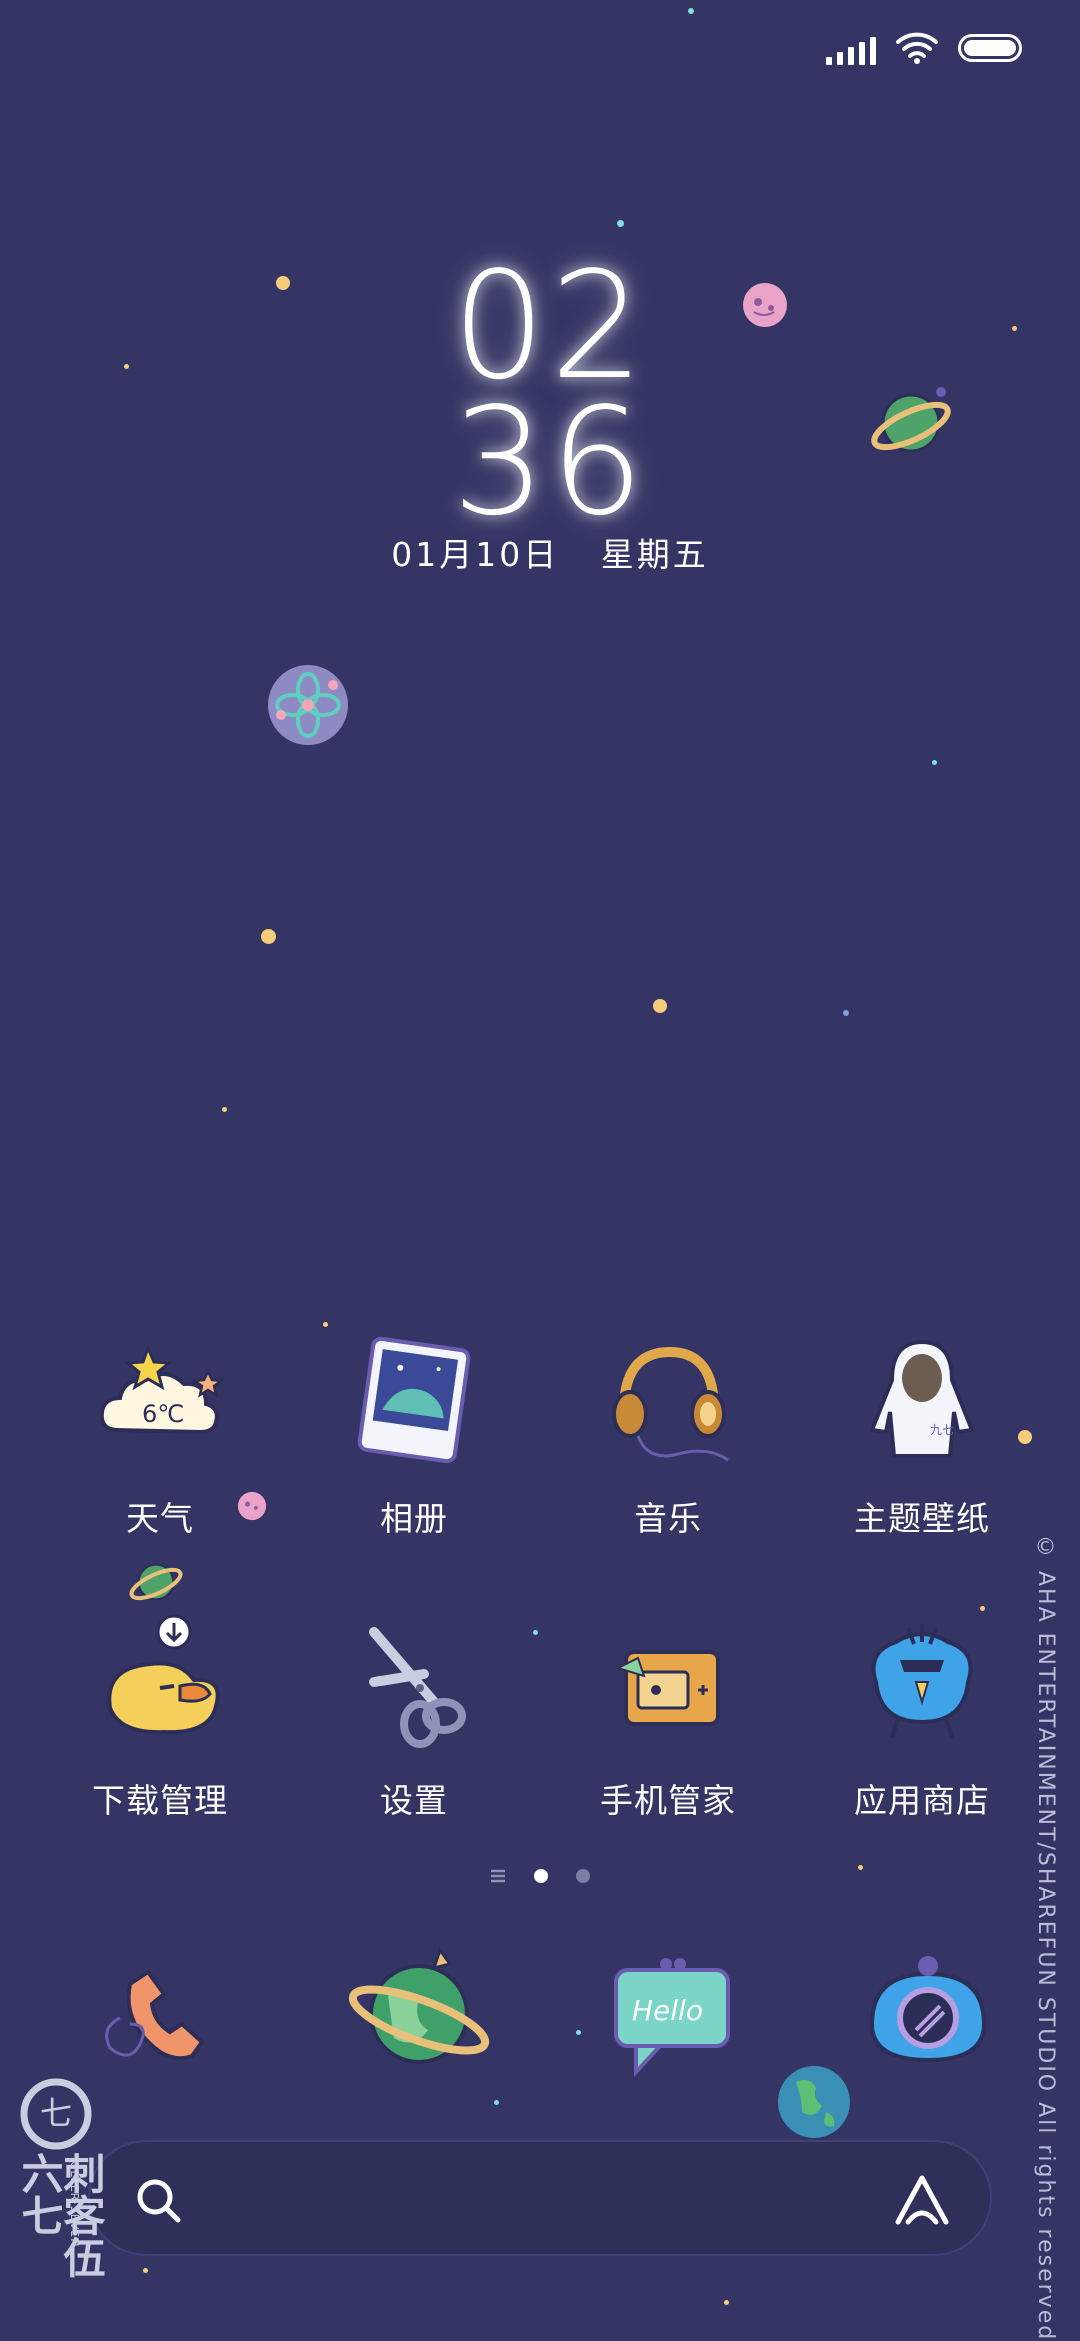 The image size is (1080, 2341). What do you see at coordinates (990, 48) in the screenshot?
I see `battery-icon` at bounding box center [990, 48].